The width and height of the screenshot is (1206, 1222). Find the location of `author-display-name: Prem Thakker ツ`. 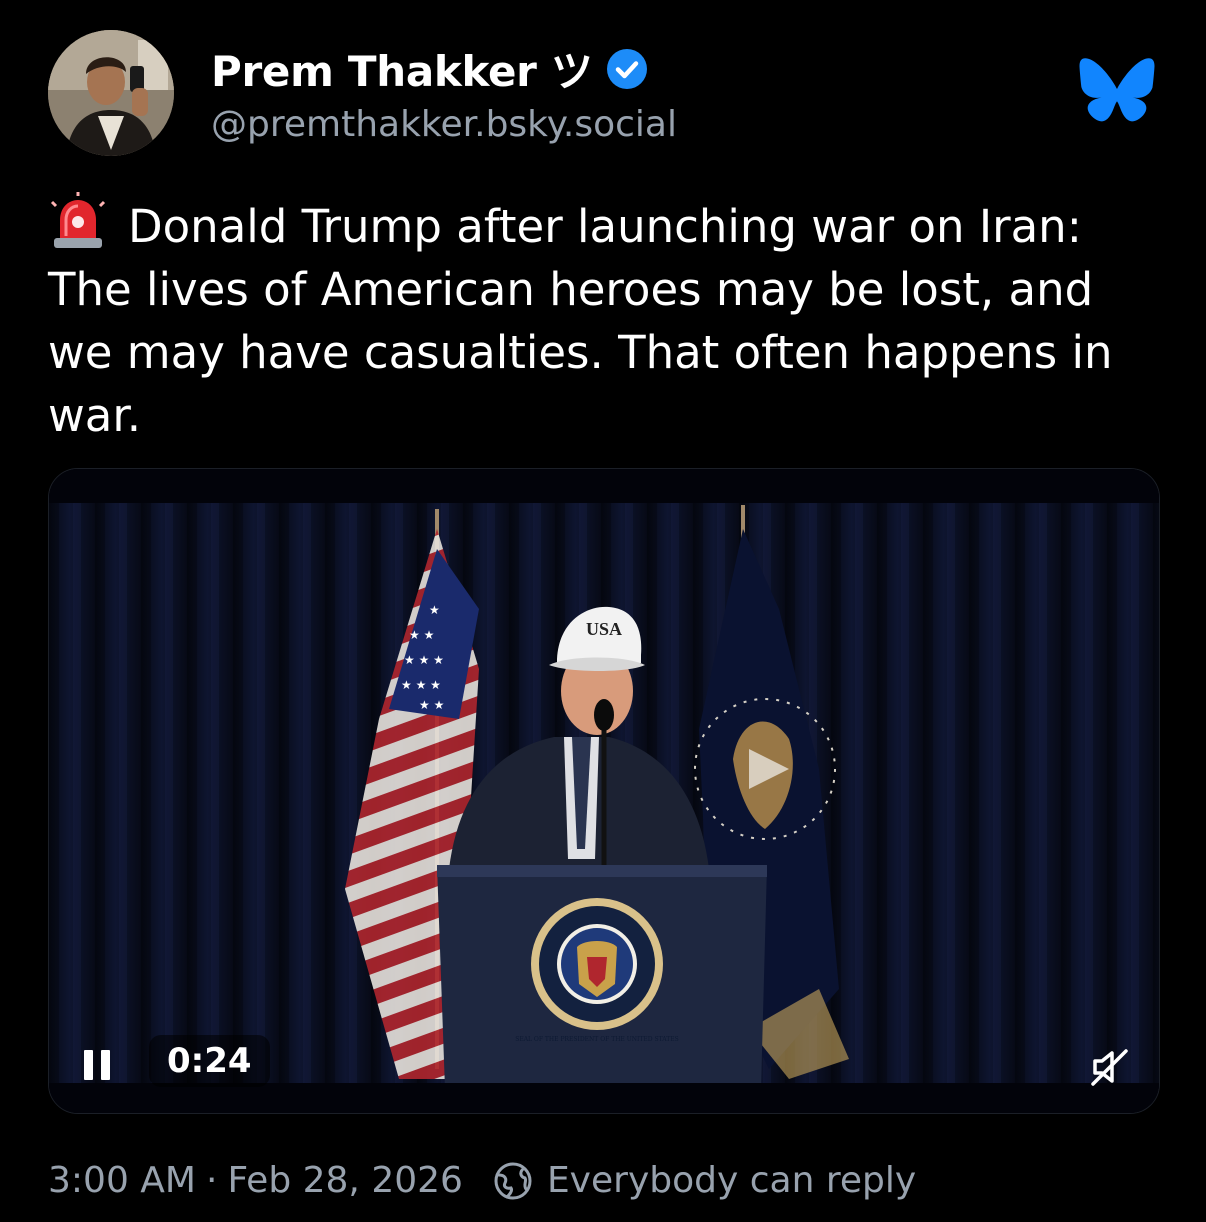

author-display-name: Prem Thakker ツ is located at coordinates (402, 68).